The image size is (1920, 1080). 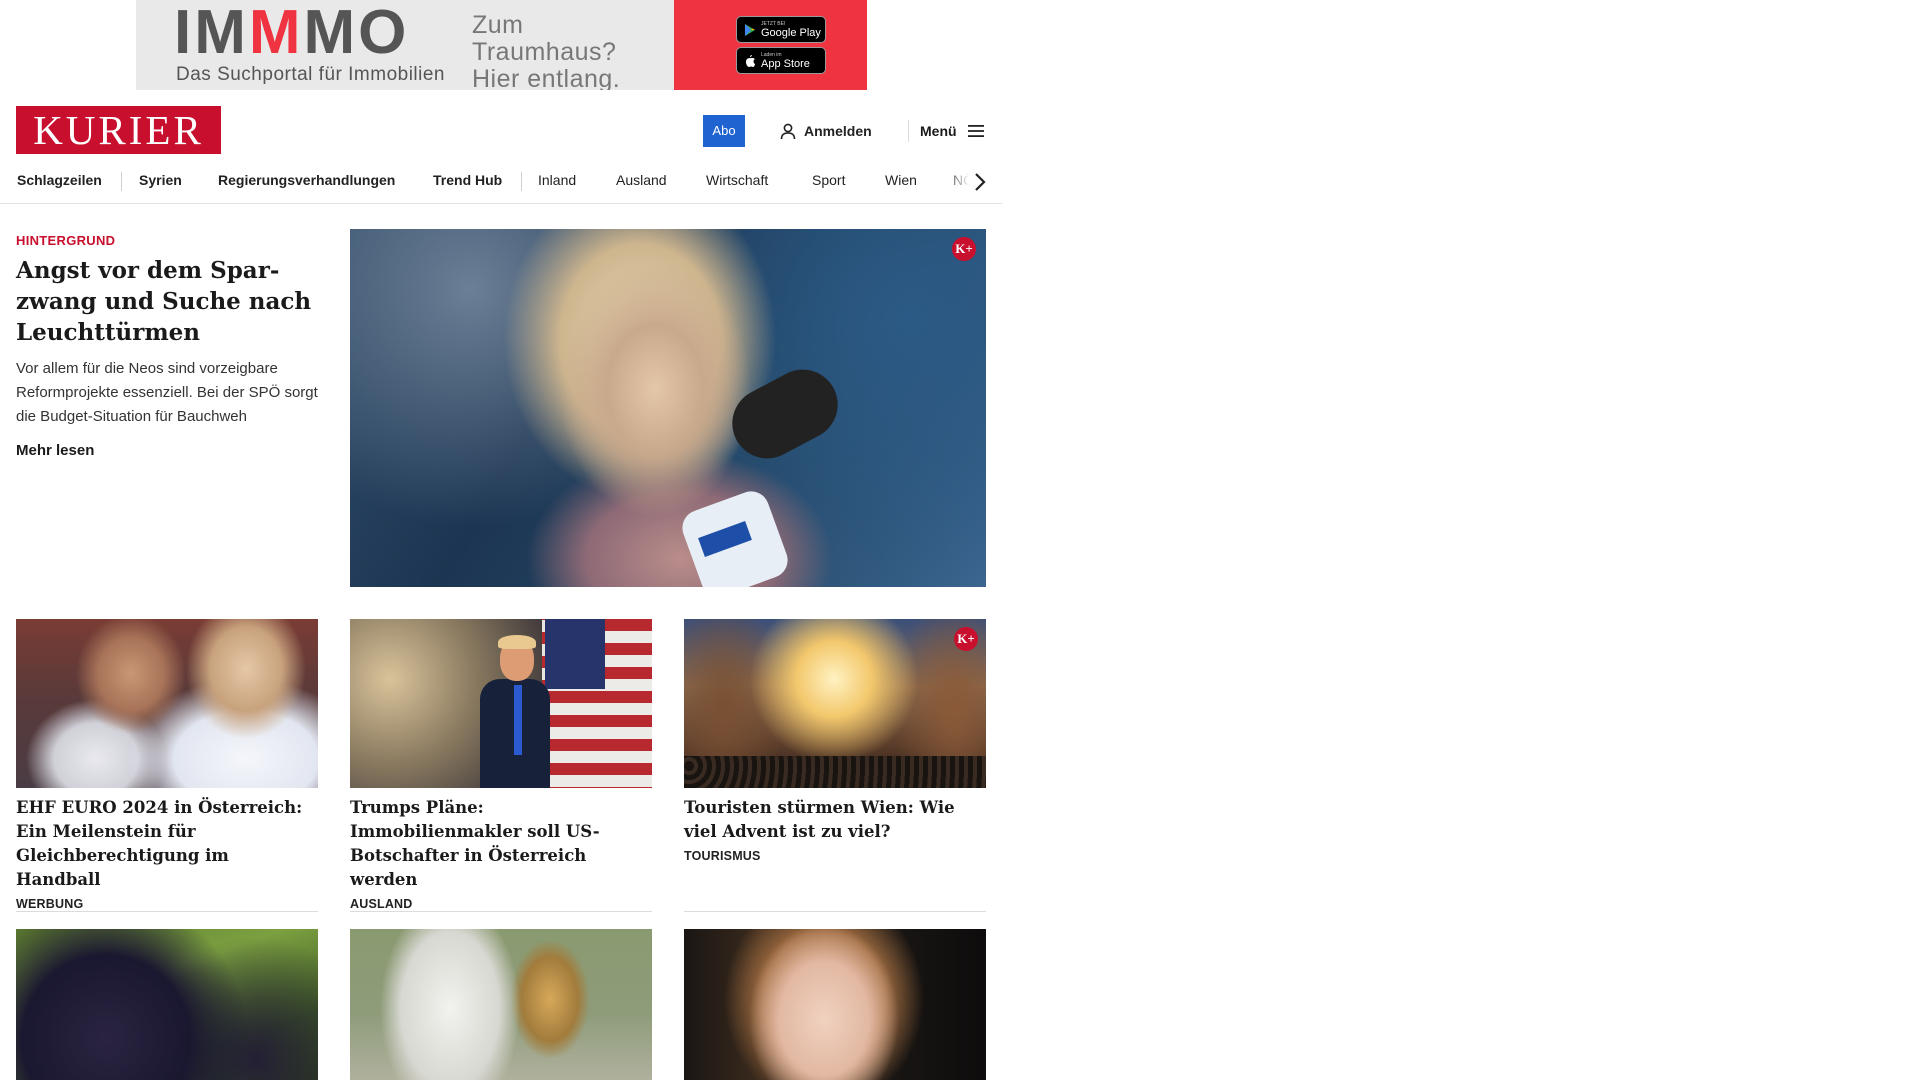 I want to click on article-category: WERBUNG, so click(x=50, y=904).